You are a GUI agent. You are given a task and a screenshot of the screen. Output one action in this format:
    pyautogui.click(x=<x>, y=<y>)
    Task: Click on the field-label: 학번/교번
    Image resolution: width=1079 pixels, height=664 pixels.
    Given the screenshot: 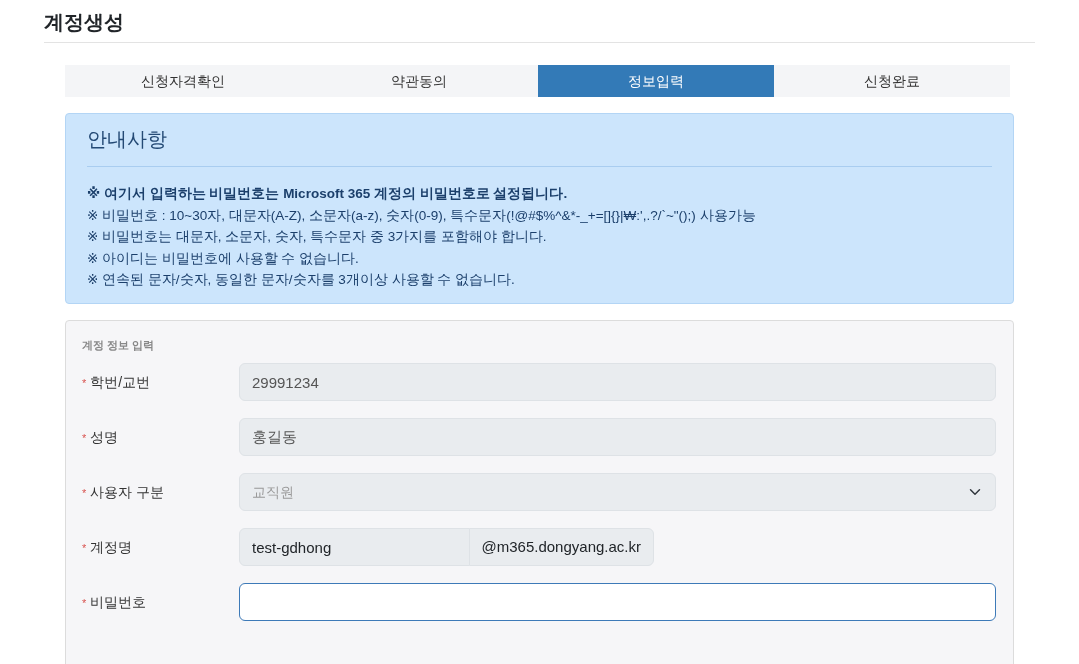 What is the action you would take?
    pyautogui.click(x=120, y=381)
    